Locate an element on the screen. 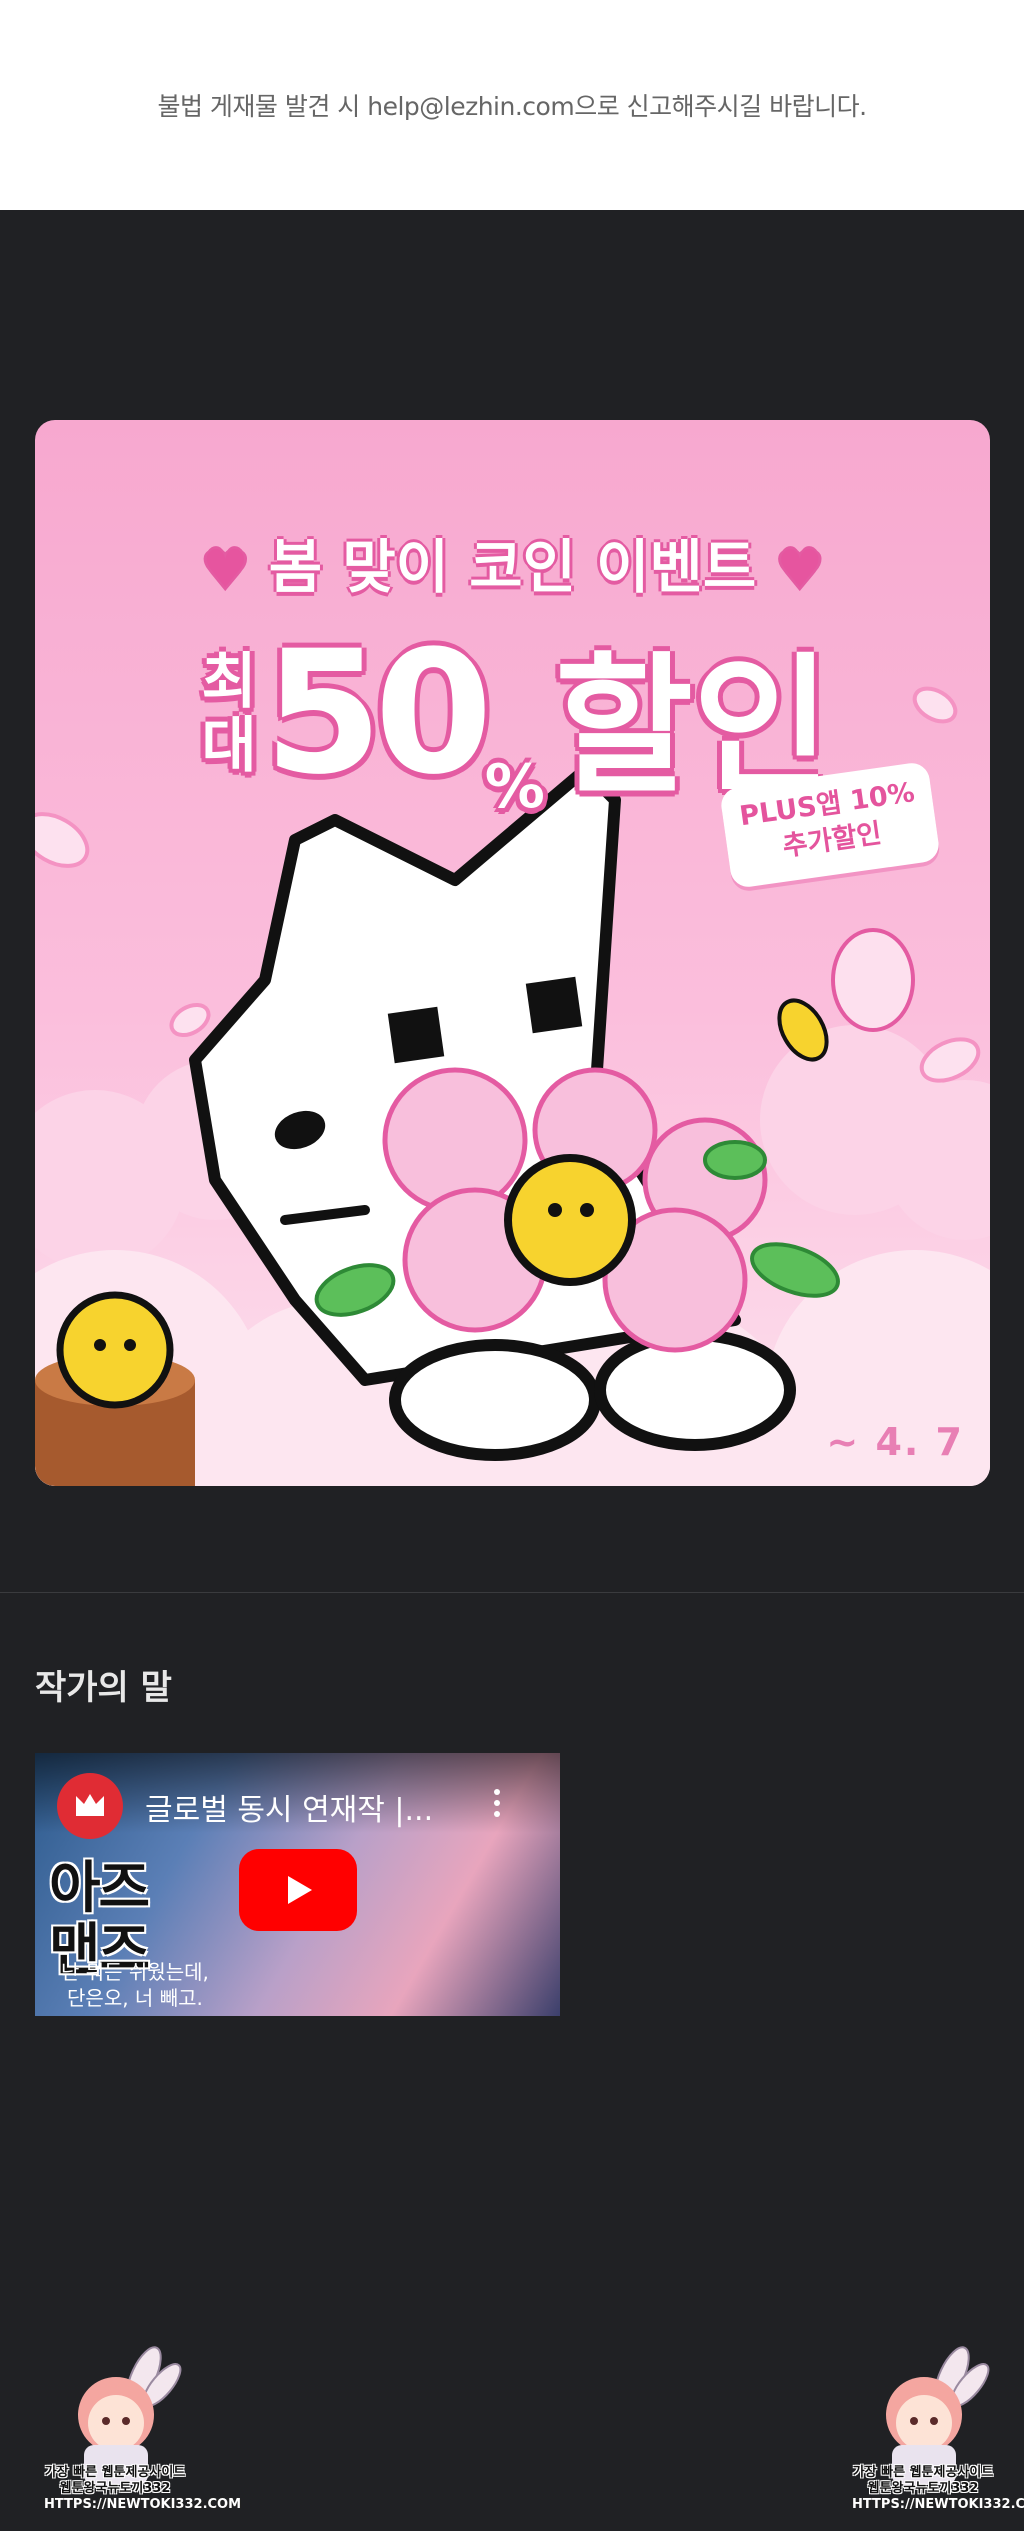  banner-discount-prefix: 최 대 is located at coordinates (229, 714).